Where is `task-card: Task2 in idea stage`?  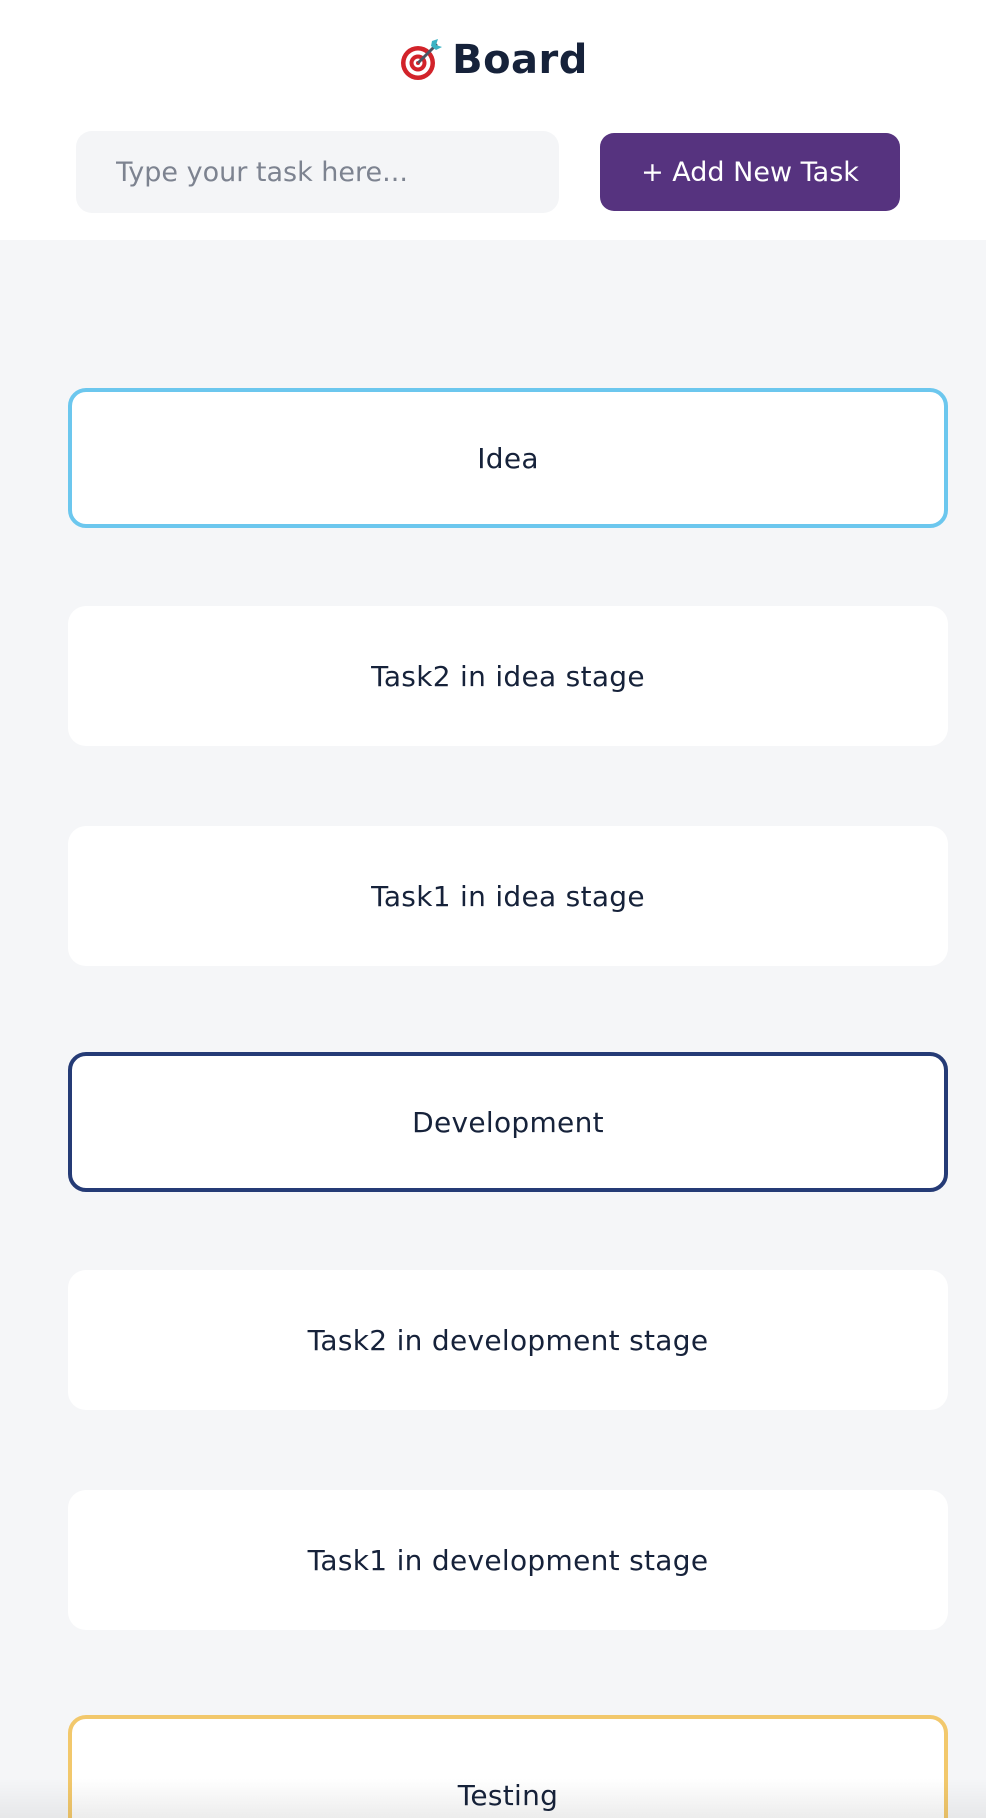 task-card: Task2 in idea stage is located at coordinates (508, 676).